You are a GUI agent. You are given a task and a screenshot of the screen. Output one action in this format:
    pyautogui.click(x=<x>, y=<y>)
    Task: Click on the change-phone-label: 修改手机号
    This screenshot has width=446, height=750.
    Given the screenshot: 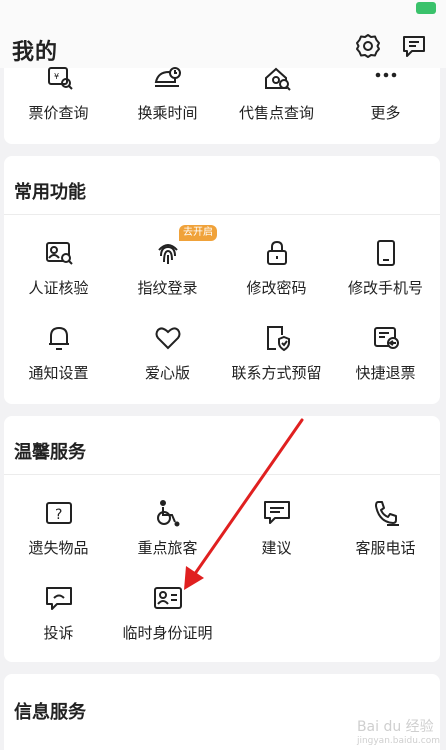 What is the action you would take?
    pyautogui.click(x=385, y=288)
    